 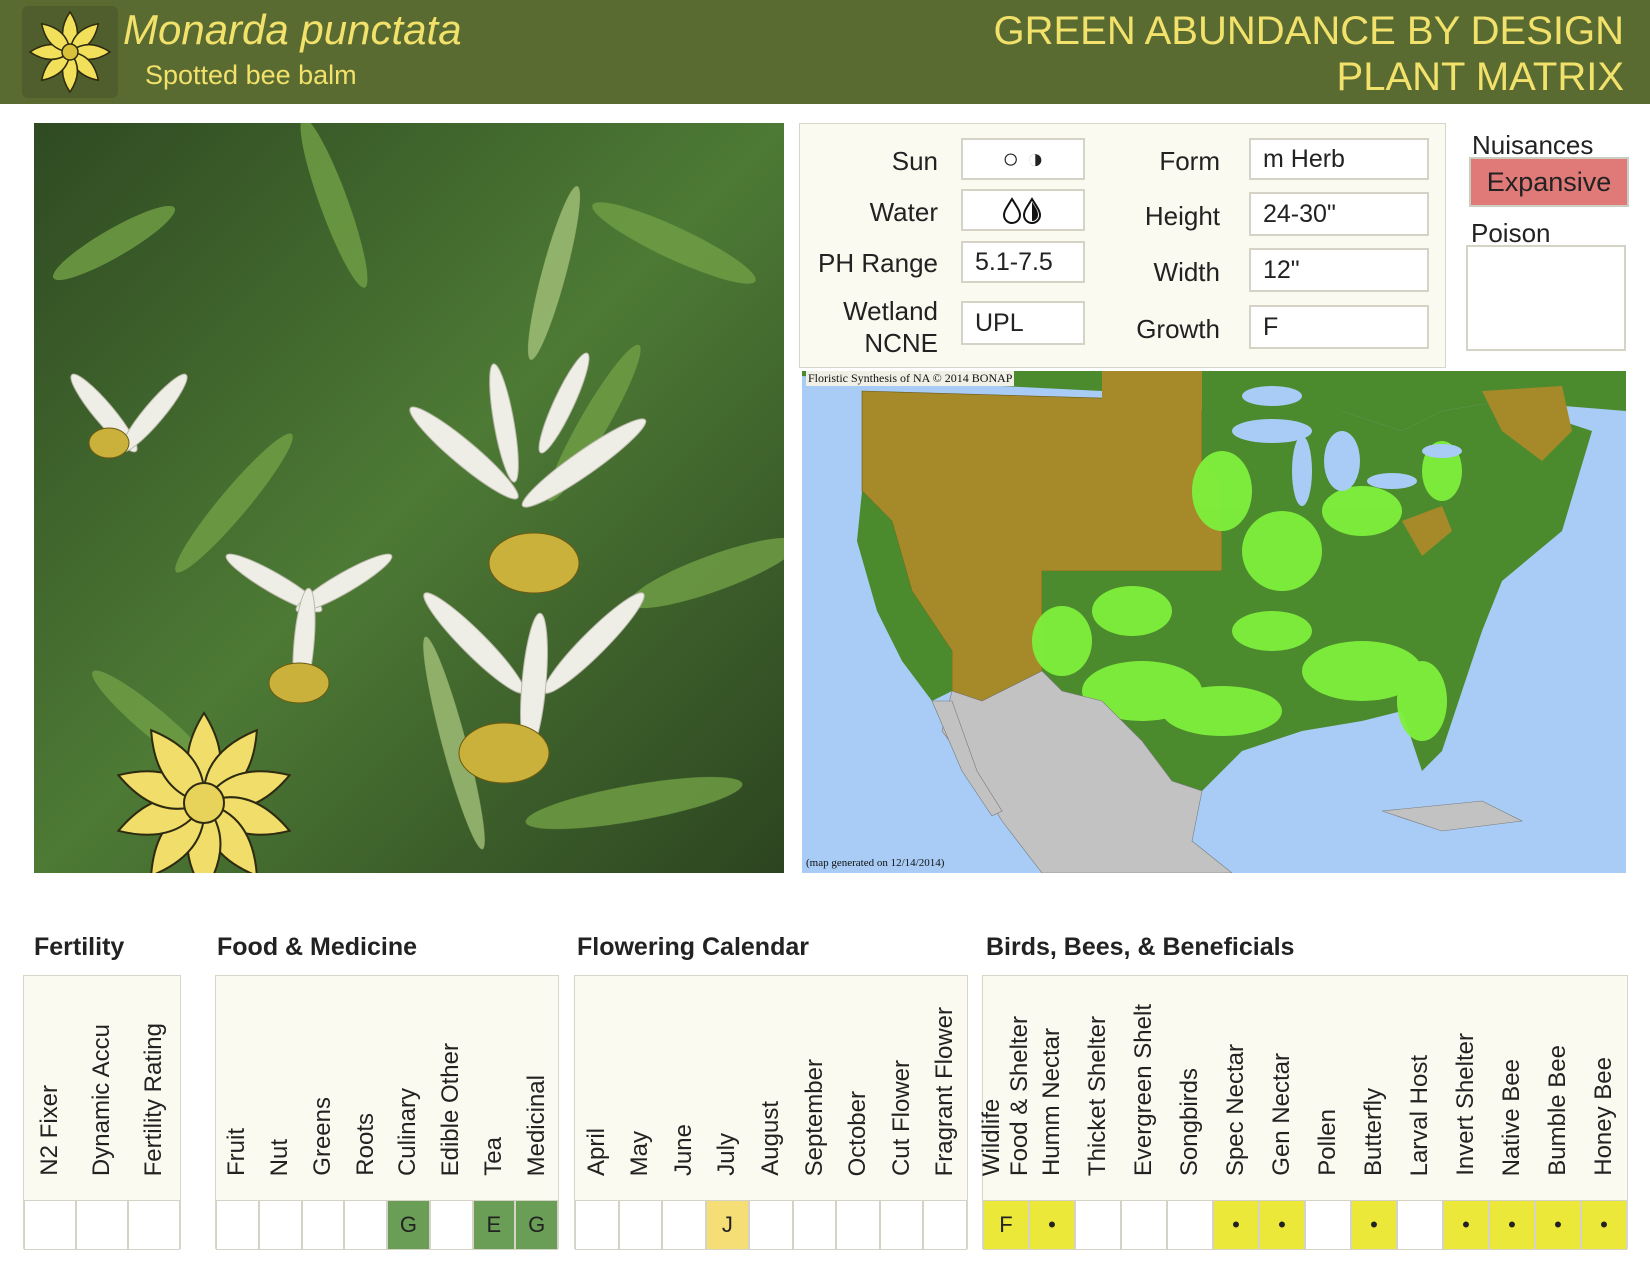 I want to click on column-label: Greens, so click(x=323, y=1136).